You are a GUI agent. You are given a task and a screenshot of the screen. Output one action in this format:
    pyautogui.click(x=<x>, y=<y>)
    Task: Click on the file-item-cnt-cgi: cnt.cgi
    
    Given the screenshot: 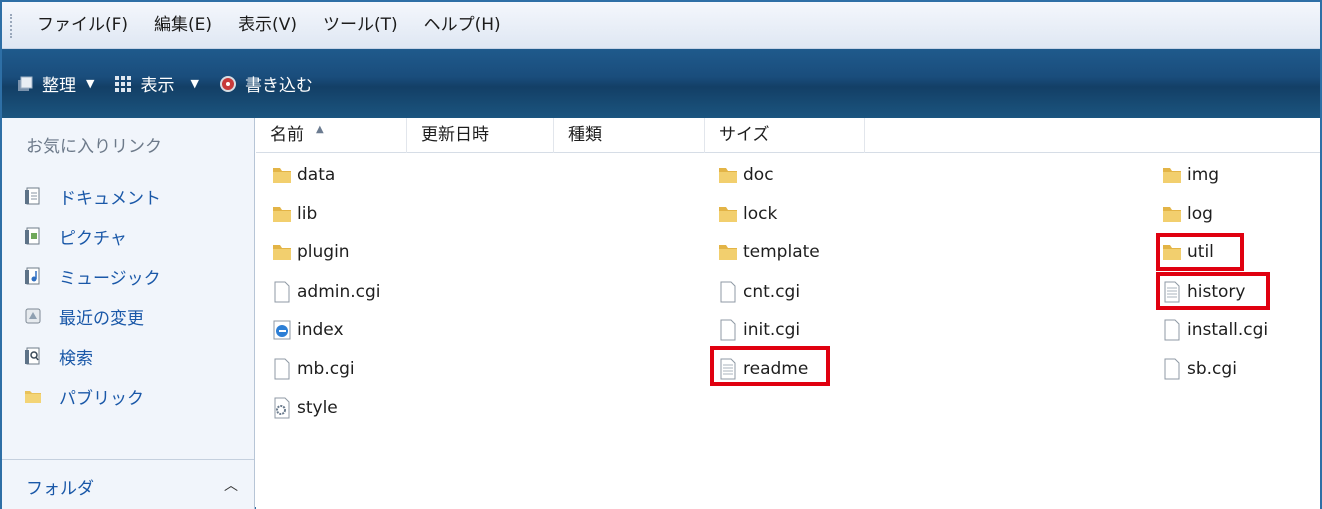 What is the action you would take?
    pyautogui.click(x=759, y=292)
    